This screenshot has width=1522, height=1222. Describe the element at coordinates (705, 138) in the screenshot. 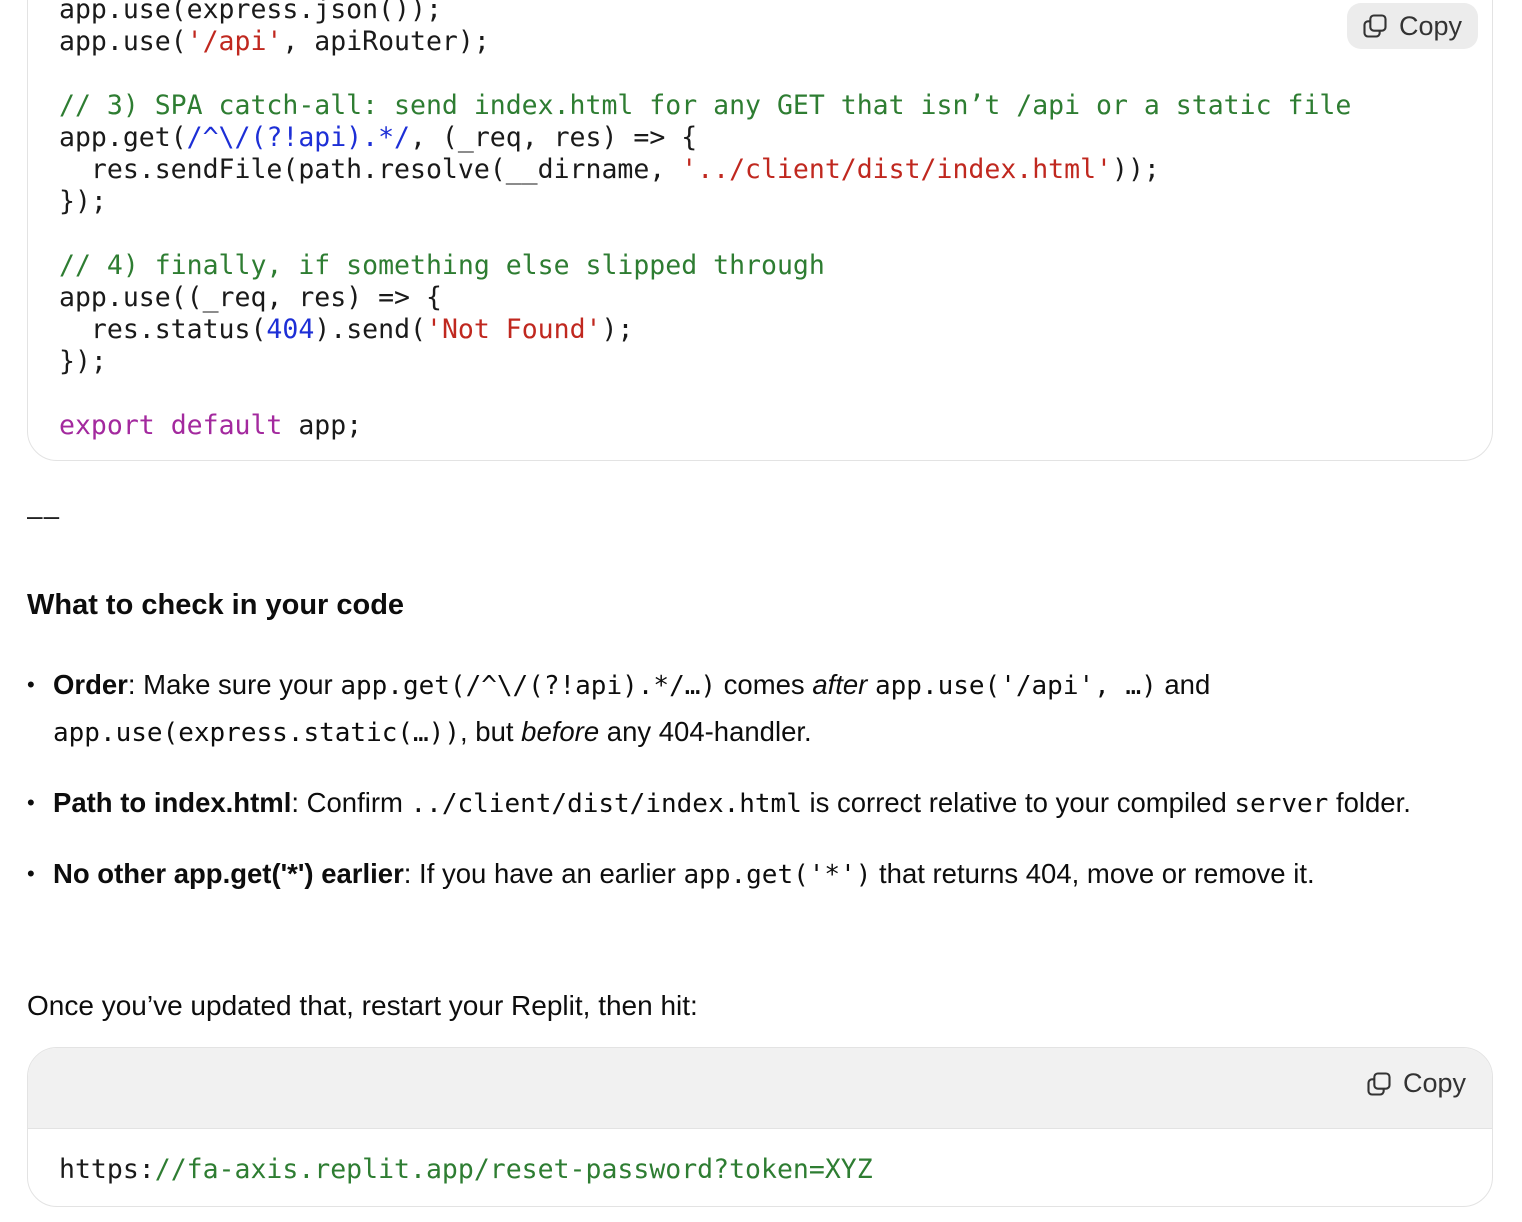

I see `code-line: app.get(/^\/(?!api).*/, (_req, res) => {` at that location.